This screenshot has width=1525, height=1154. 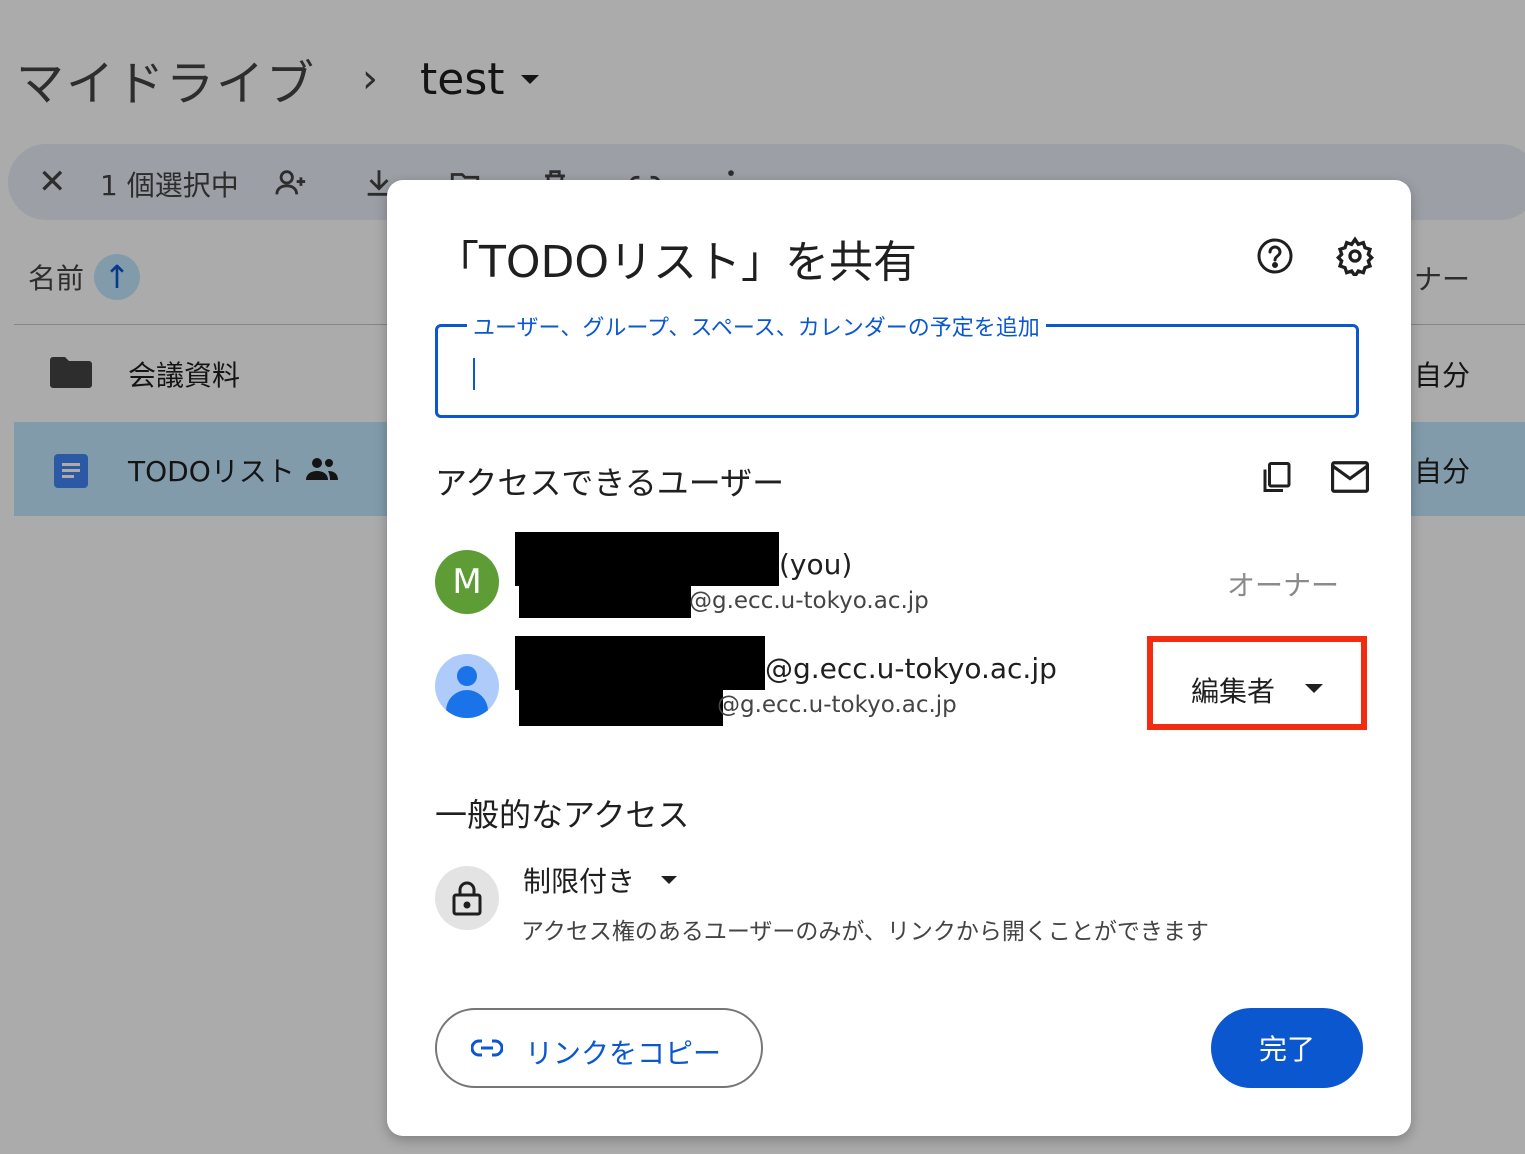 I want to click on mail-icon, so click(x=1350, y=477).